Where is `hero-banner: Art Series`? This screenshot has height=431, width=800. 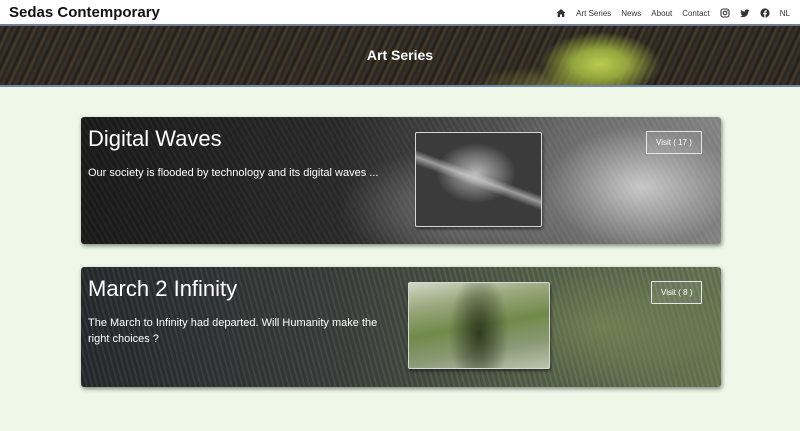
hero-banner: Art Series is located at coordinates (400, 56).